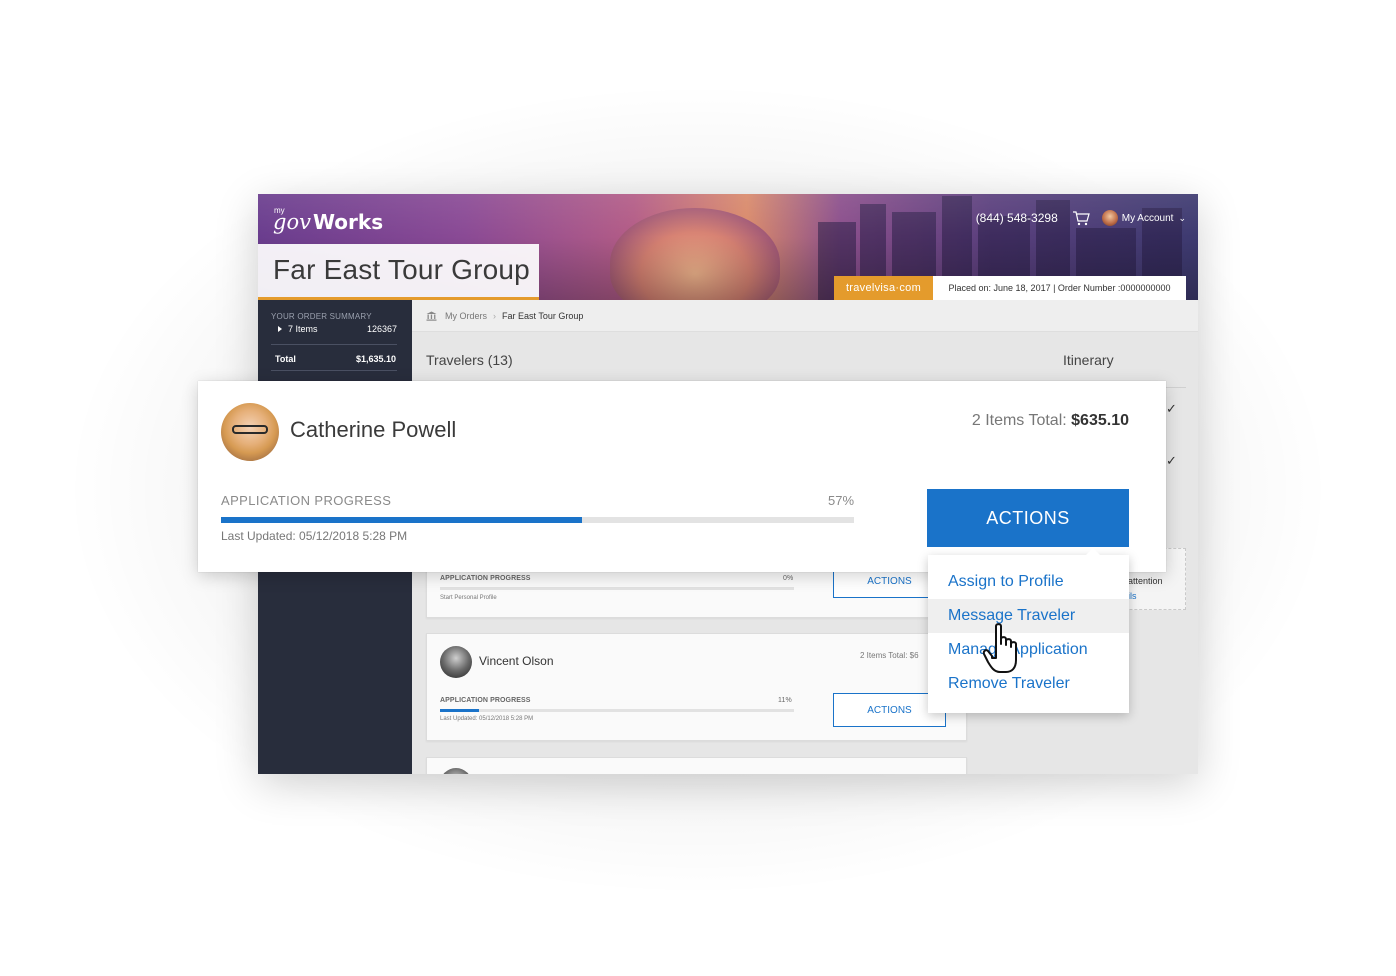  What do you see at coordinates (1145, 581) in the screenshot?
I see `attention-text: attention` at bounding box center [1145, 581].